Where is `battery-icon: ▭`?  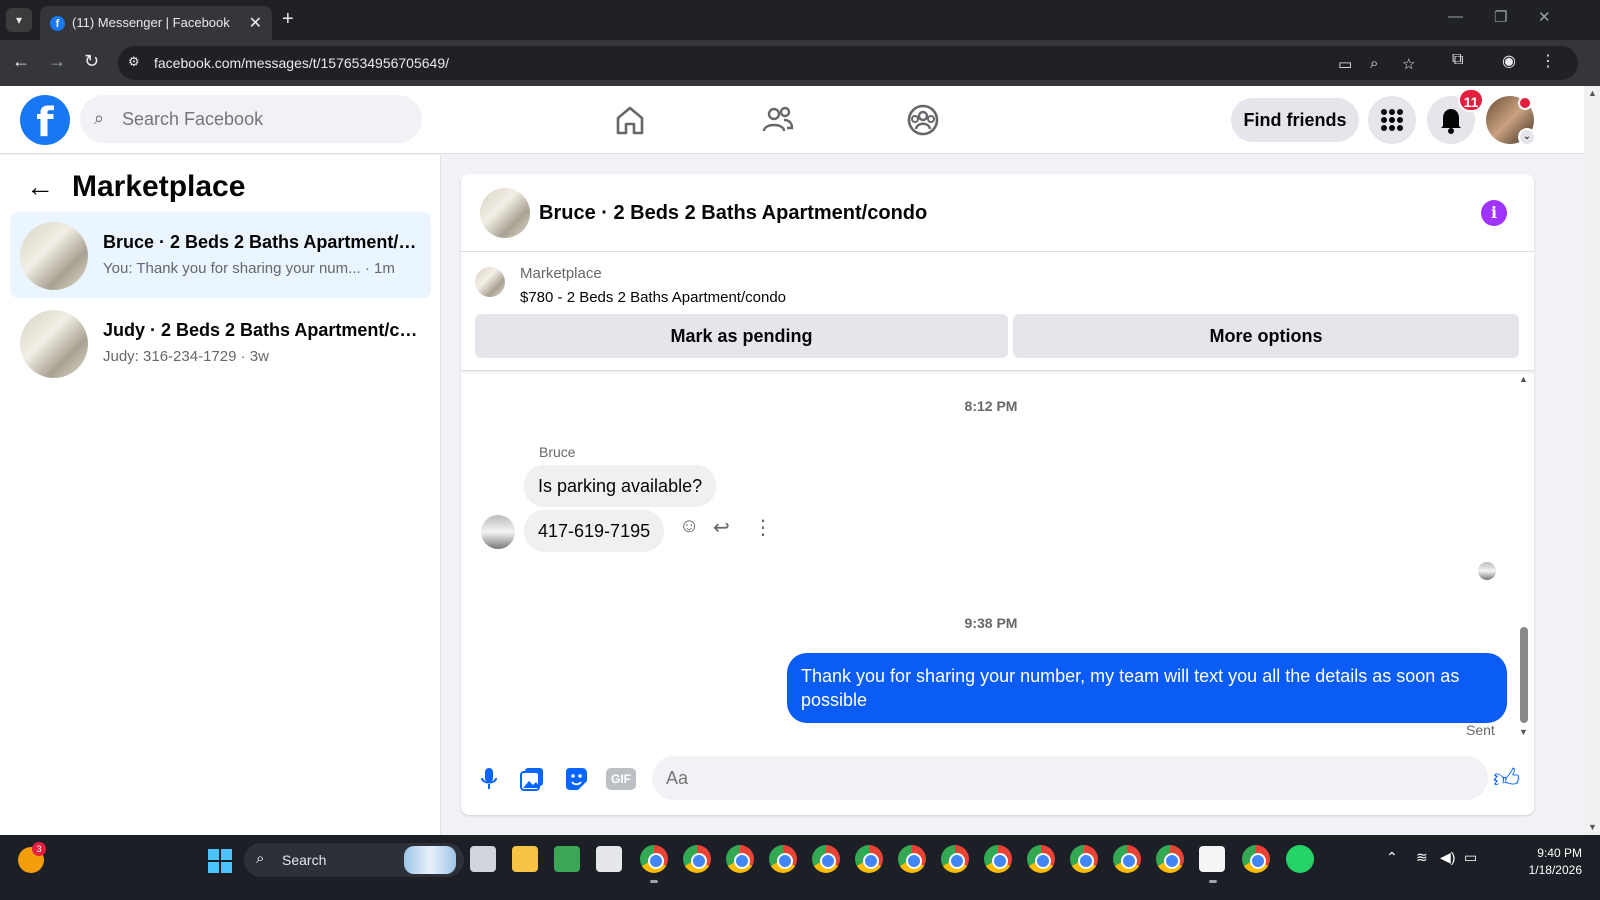
battery-icon: ▭ is located at coordinates (1470, 857).